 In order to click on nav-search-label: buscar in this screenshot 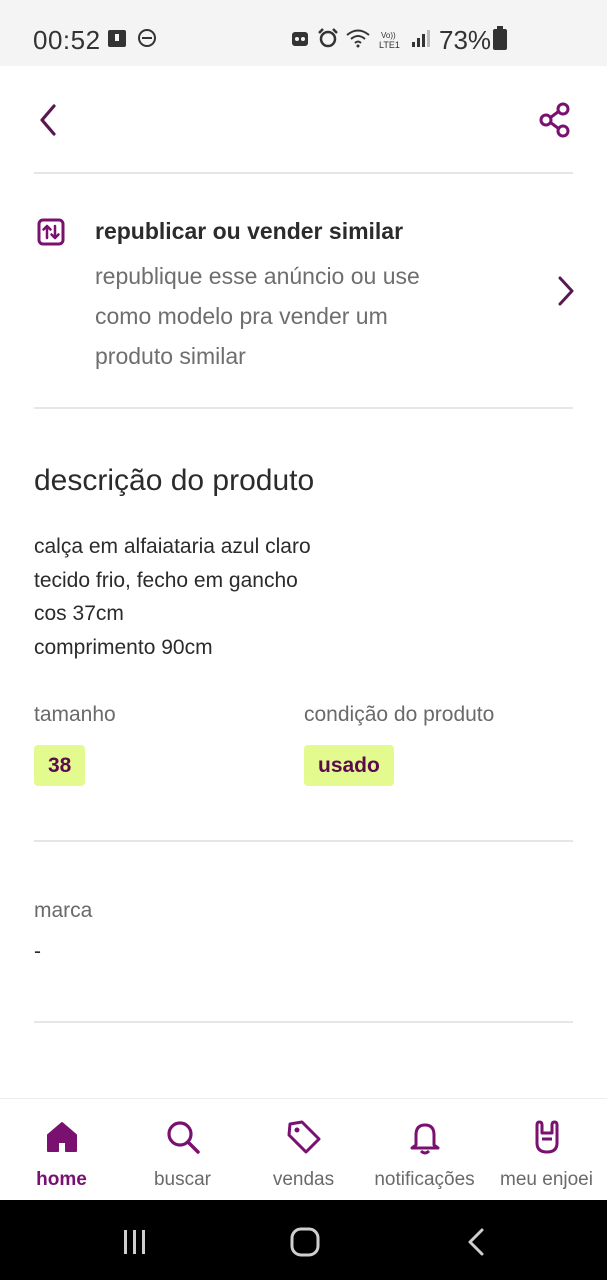, I will do `click(182, 1179)`.